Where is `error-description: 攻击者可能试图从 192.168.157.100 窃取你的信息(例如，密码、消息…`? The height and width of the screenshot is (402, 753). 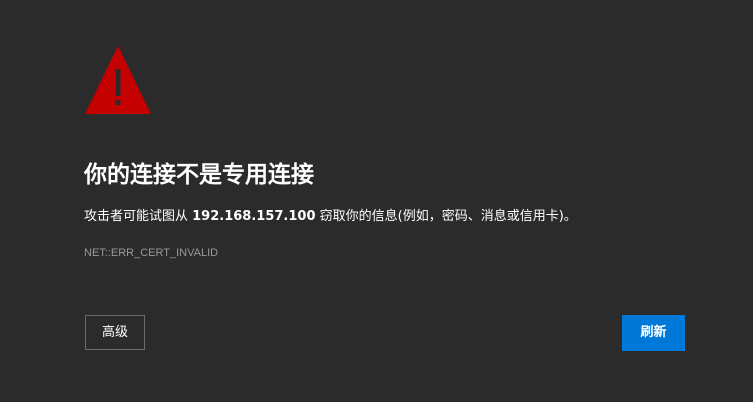 error-description: 攻击者可能试图从 192.168.157.100 窃取你的信息(例如，密码、消息… is located at coordinates (330, 217).